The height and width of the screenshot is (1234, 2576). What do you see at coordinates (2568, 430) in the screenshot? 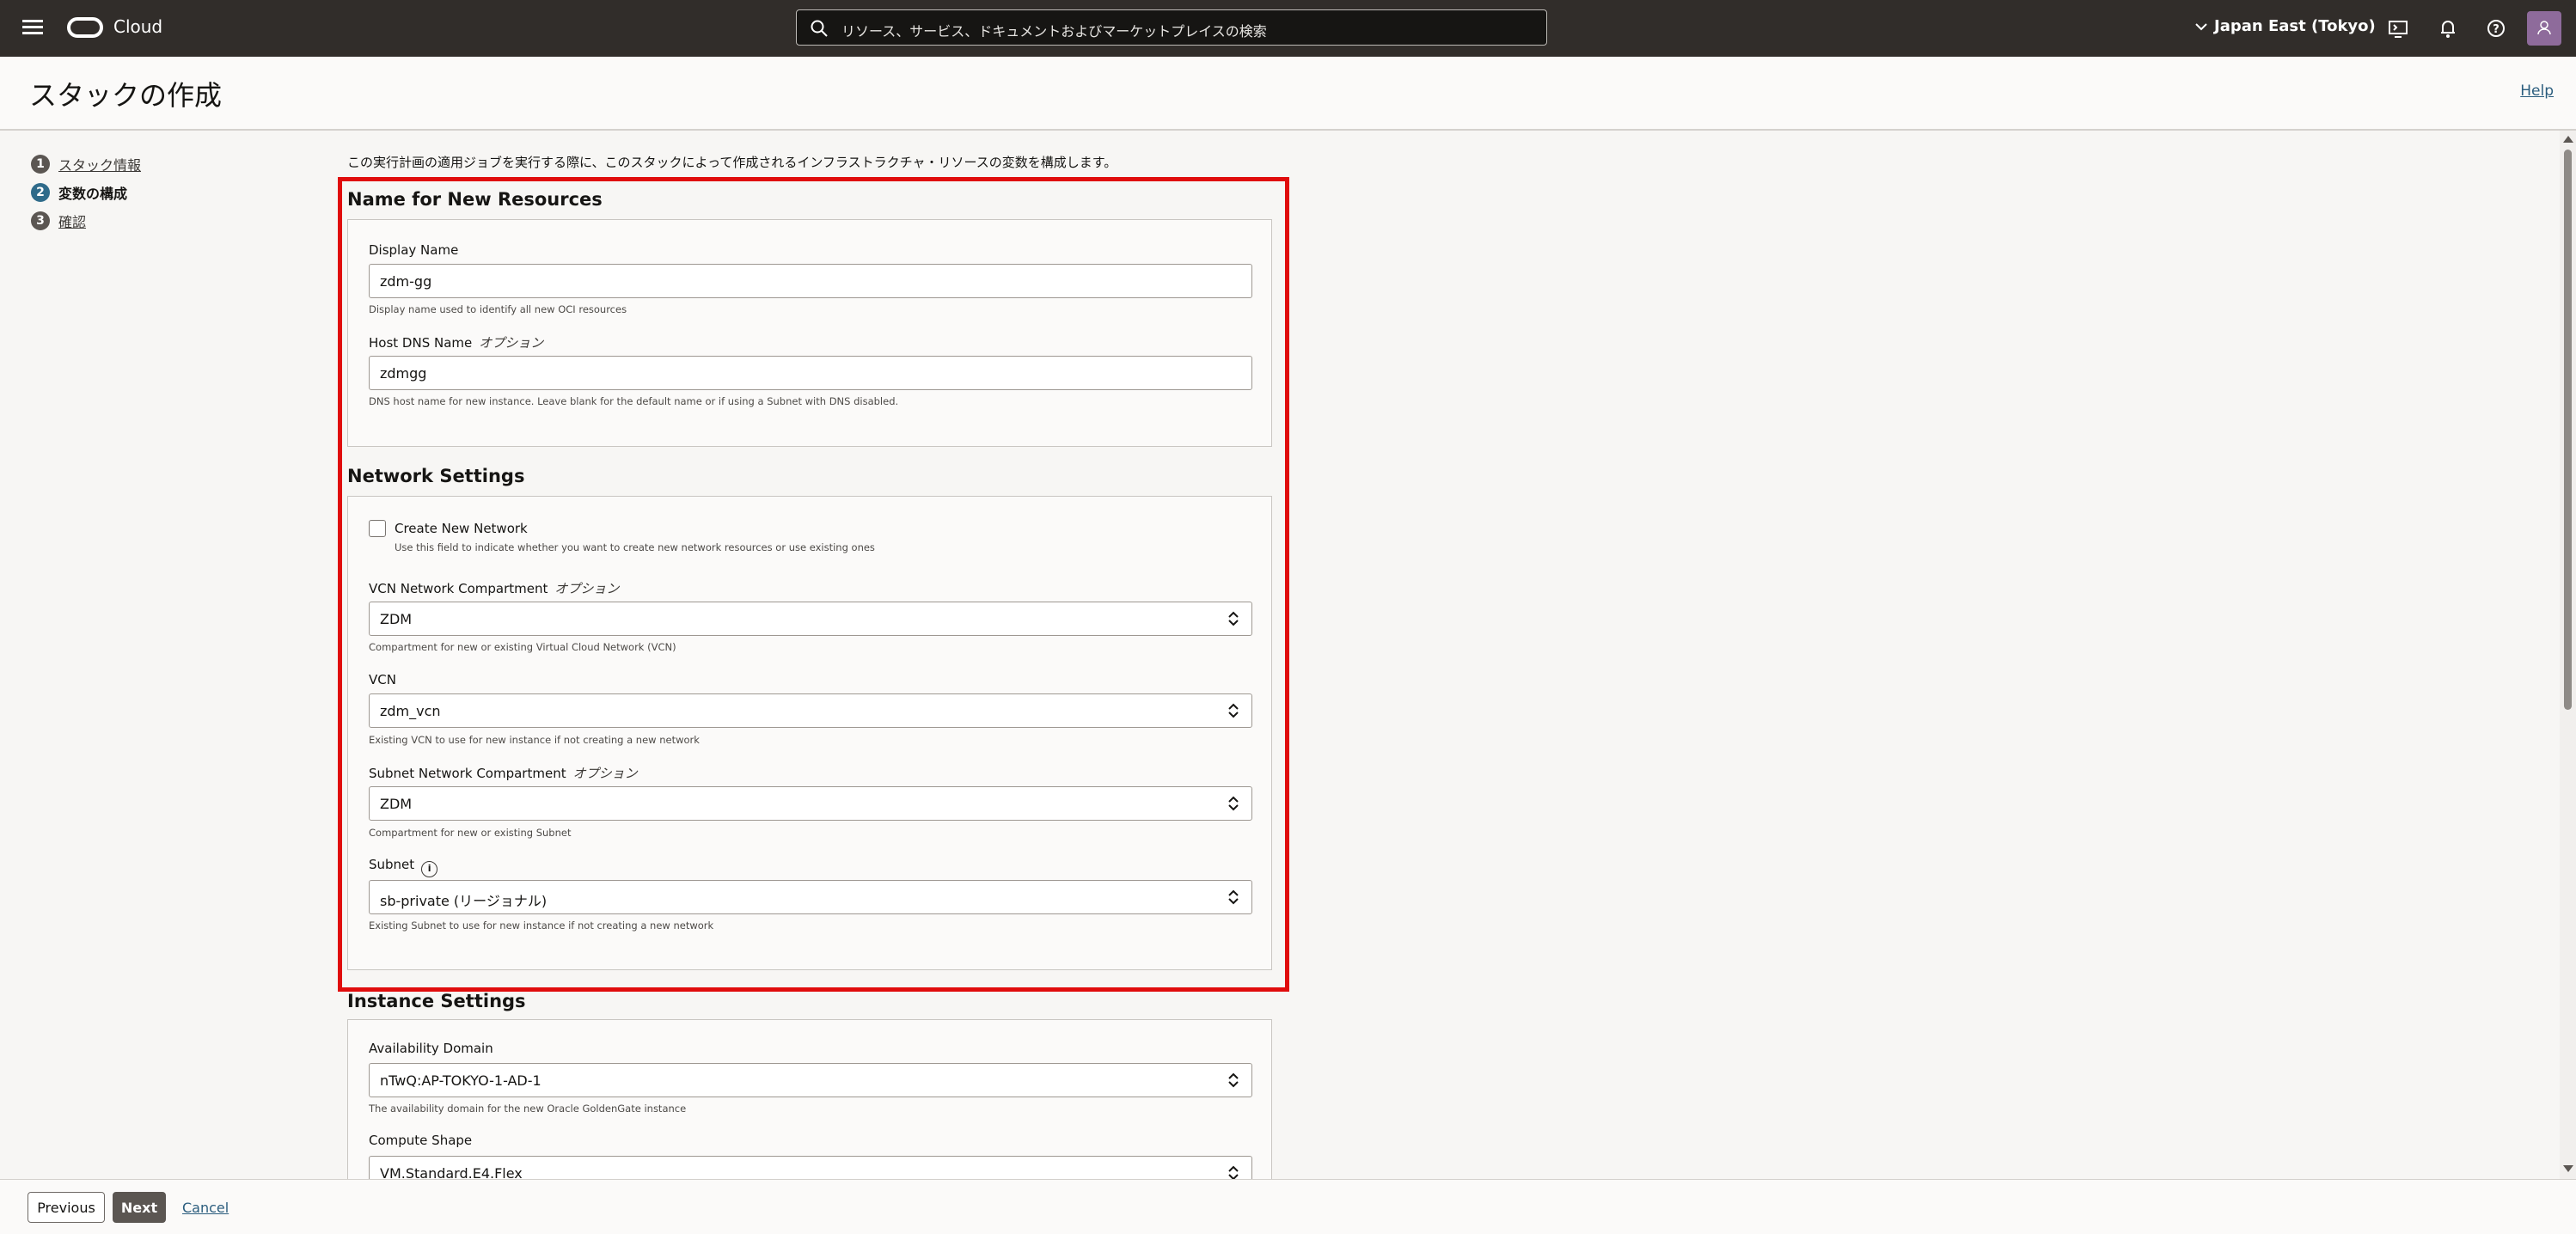
I see `scrollbar-thumb` at bounding box center [2568, 430].